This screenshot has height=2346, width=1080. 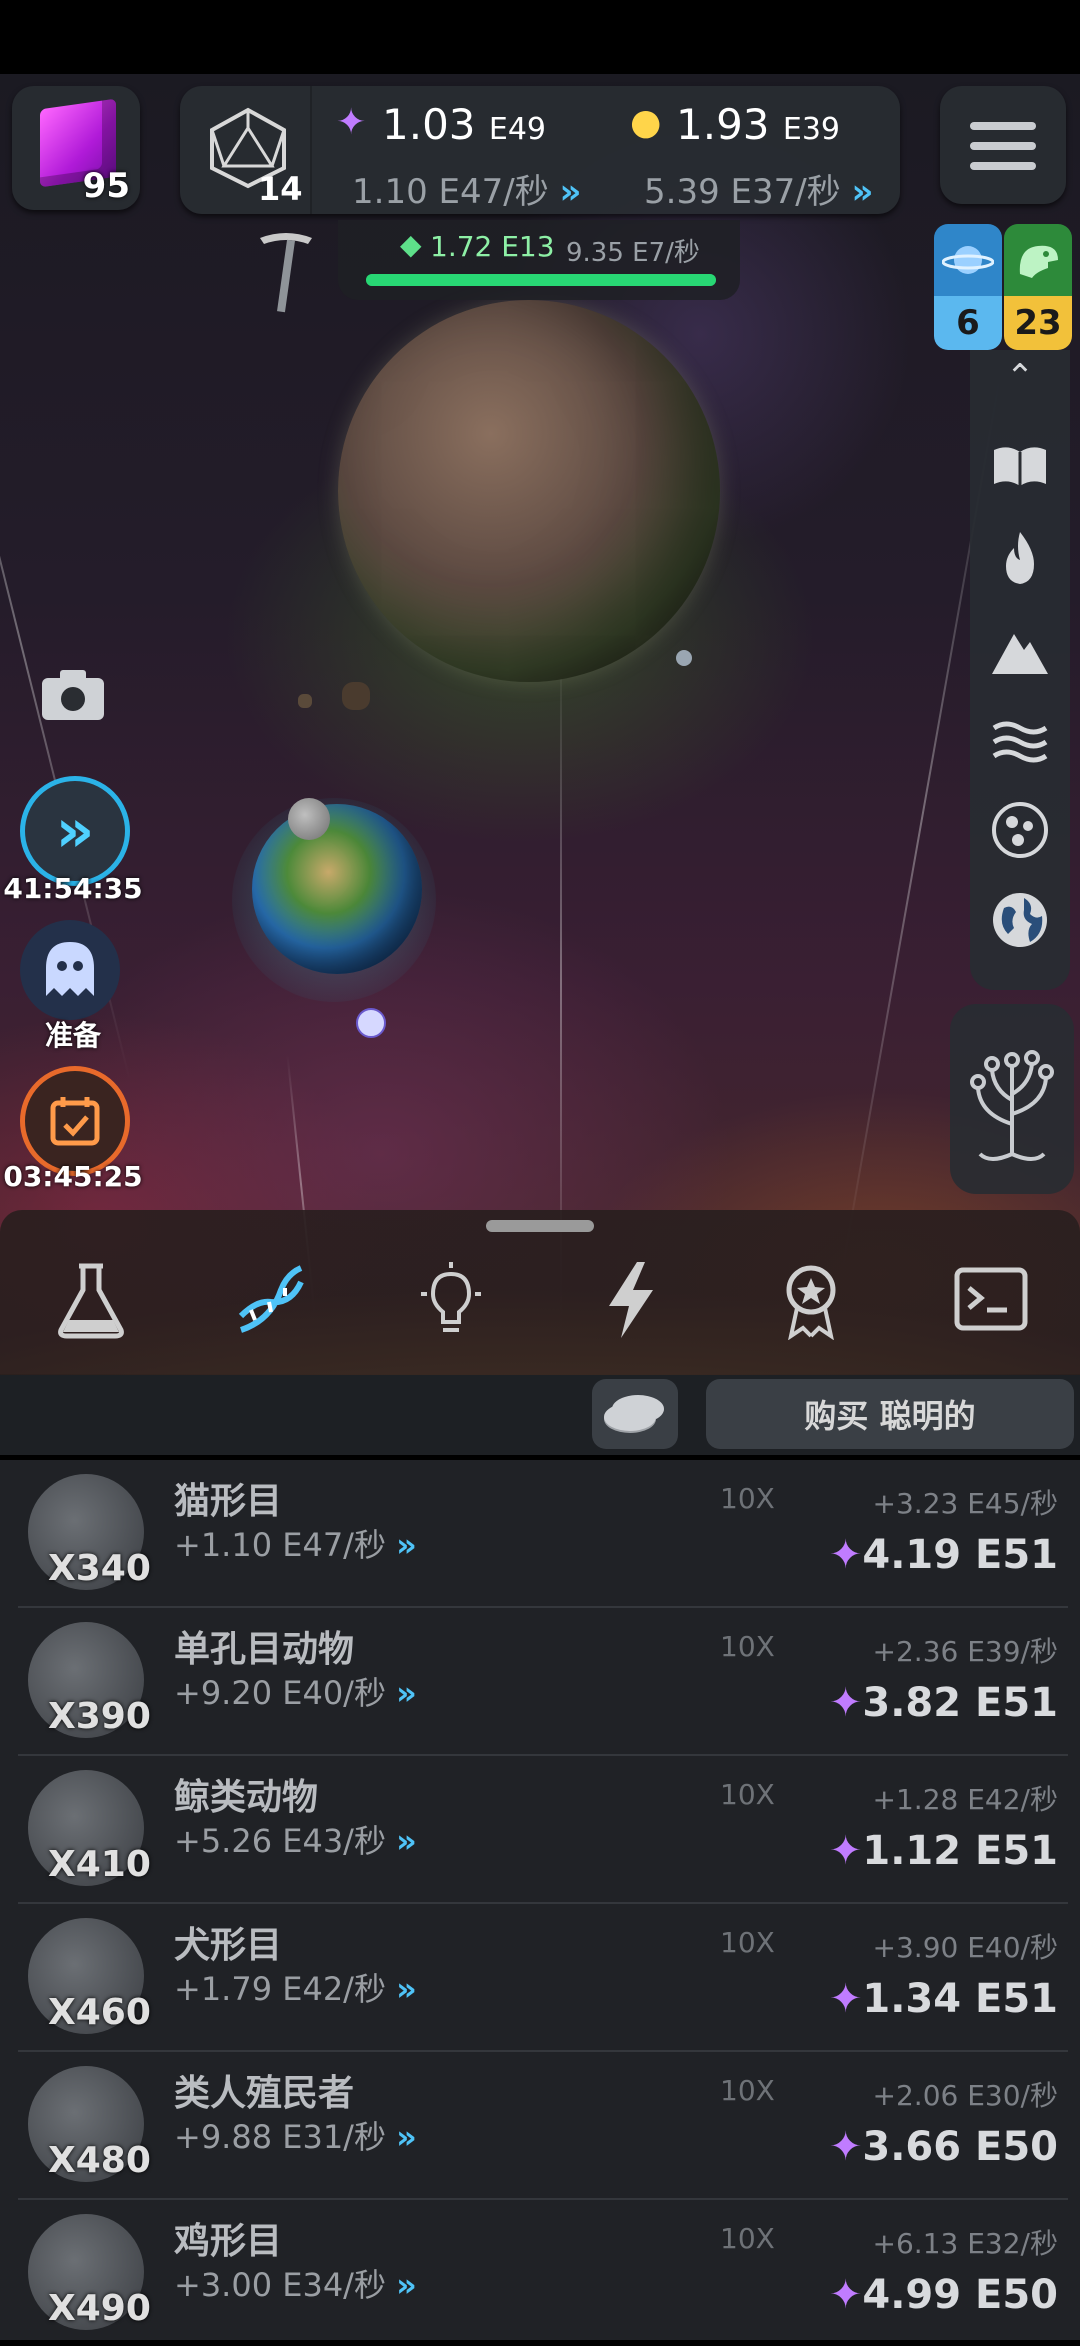 What do you see at coordinates (228, 1501) in the screenshot?
I see `item-name: 猫形目` at bounding box center [228, 1501].